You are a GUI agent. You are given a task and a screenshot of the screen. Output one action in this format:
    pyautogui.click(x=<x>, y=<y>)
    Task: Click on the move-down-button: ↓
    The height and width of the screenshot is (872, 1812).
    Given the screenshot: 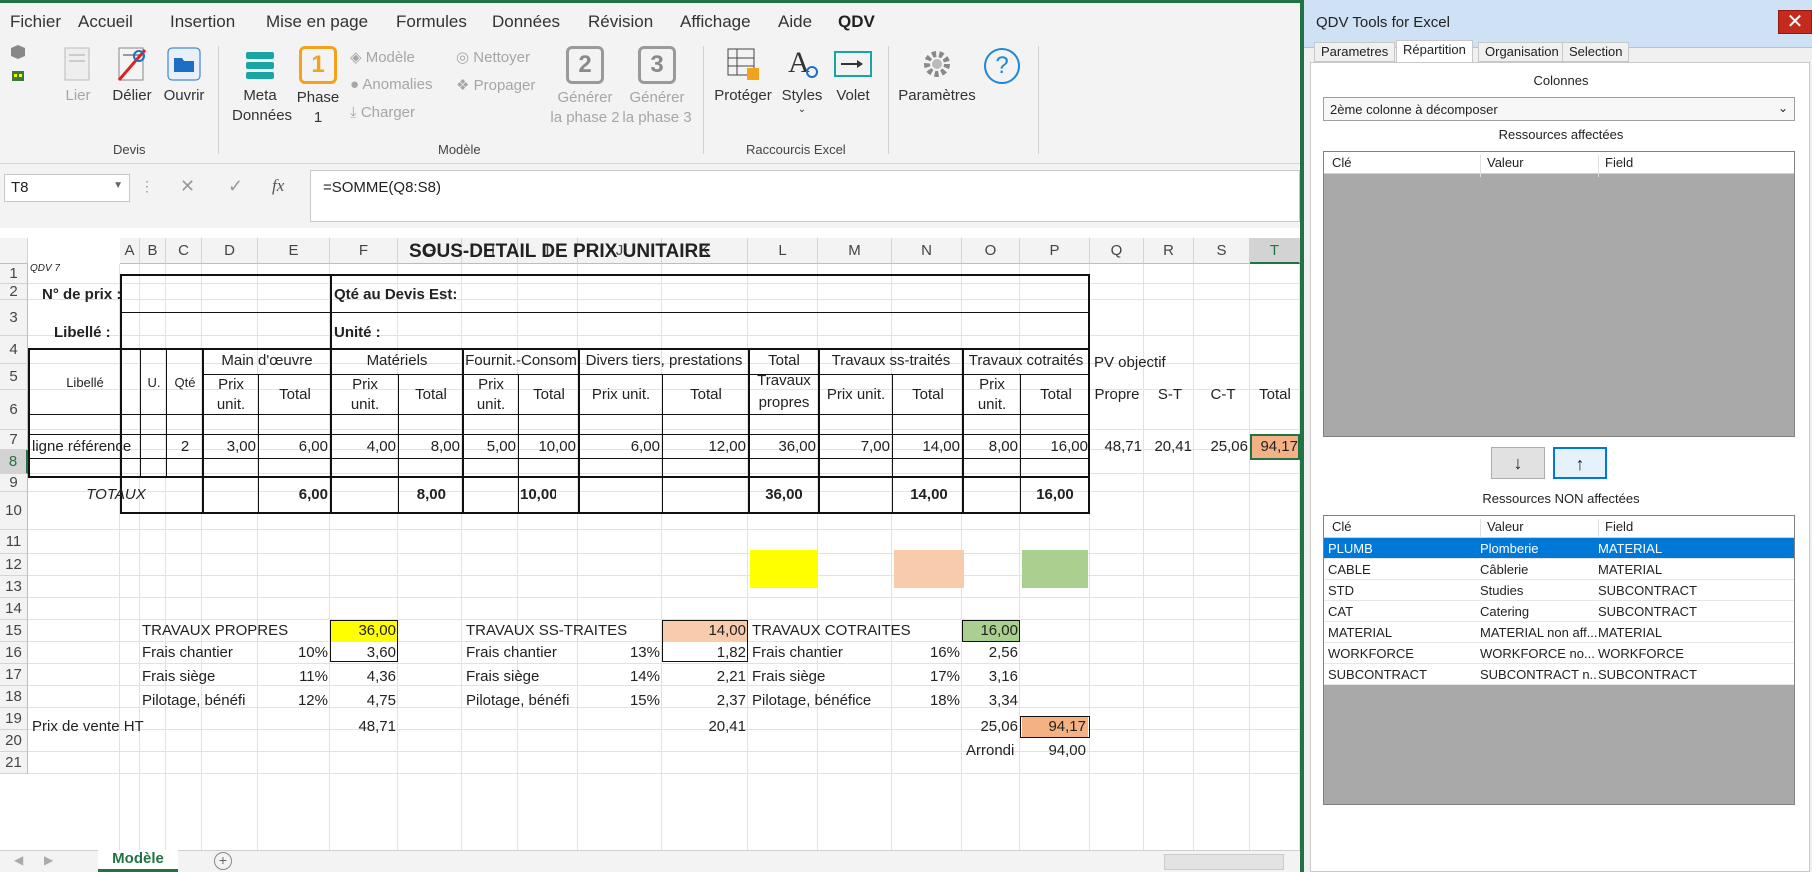 What is the action you would take?
    pyautogui.click(x=1518, y=463)
    